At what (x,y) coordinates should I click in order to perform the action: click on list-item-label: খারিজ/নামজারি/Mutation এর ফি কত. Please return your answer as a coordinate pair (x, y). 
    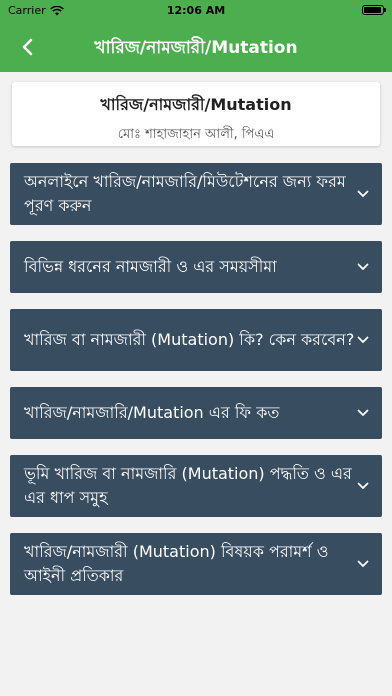
    Looking at the image, I should click on (152, 412).